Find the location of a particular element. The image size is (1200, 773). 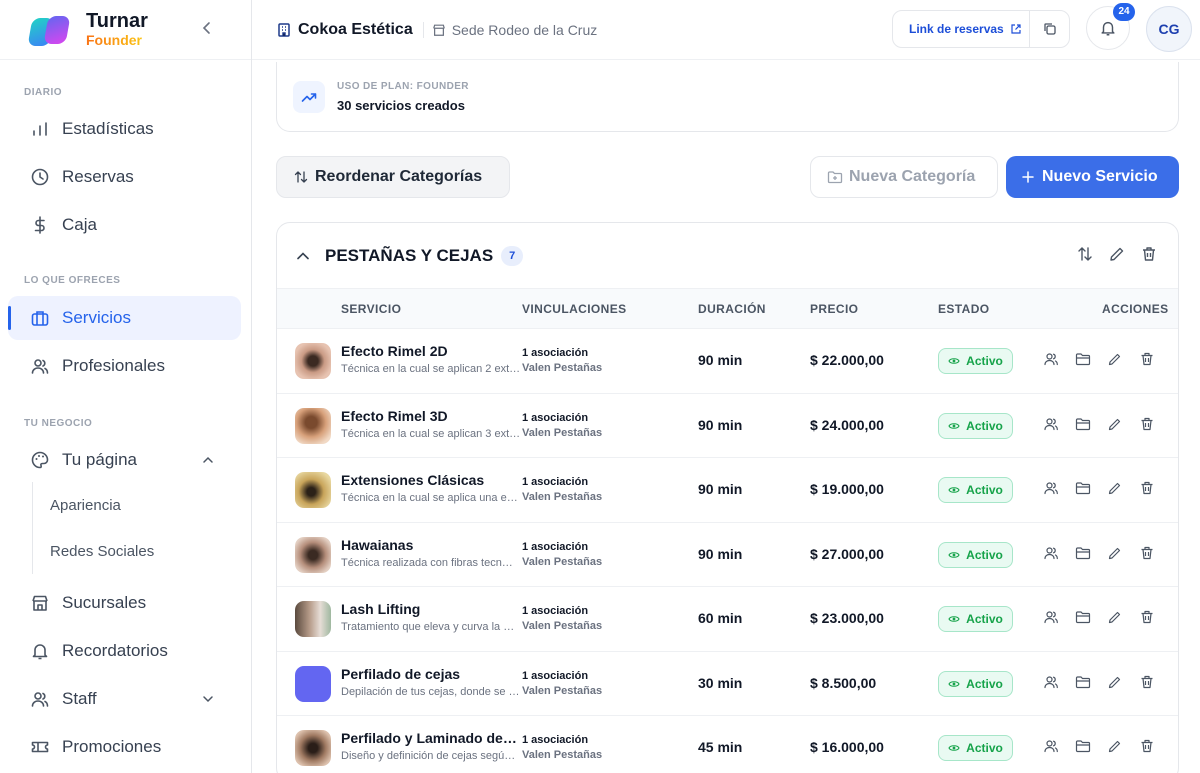

brand-name: Turnar is located at coordinates (117, 20).